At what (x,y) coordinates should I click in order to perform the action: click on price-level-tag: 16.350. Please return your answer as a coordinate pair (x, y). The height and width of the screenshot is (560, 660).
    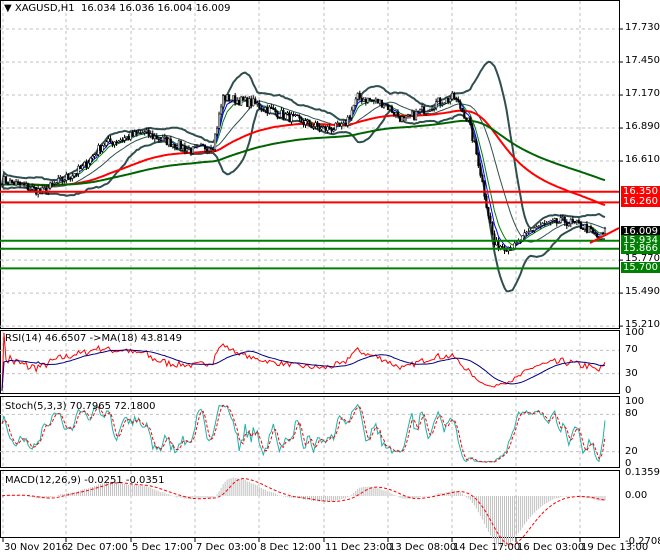
    Looking at the image, I should click on (640, 191).